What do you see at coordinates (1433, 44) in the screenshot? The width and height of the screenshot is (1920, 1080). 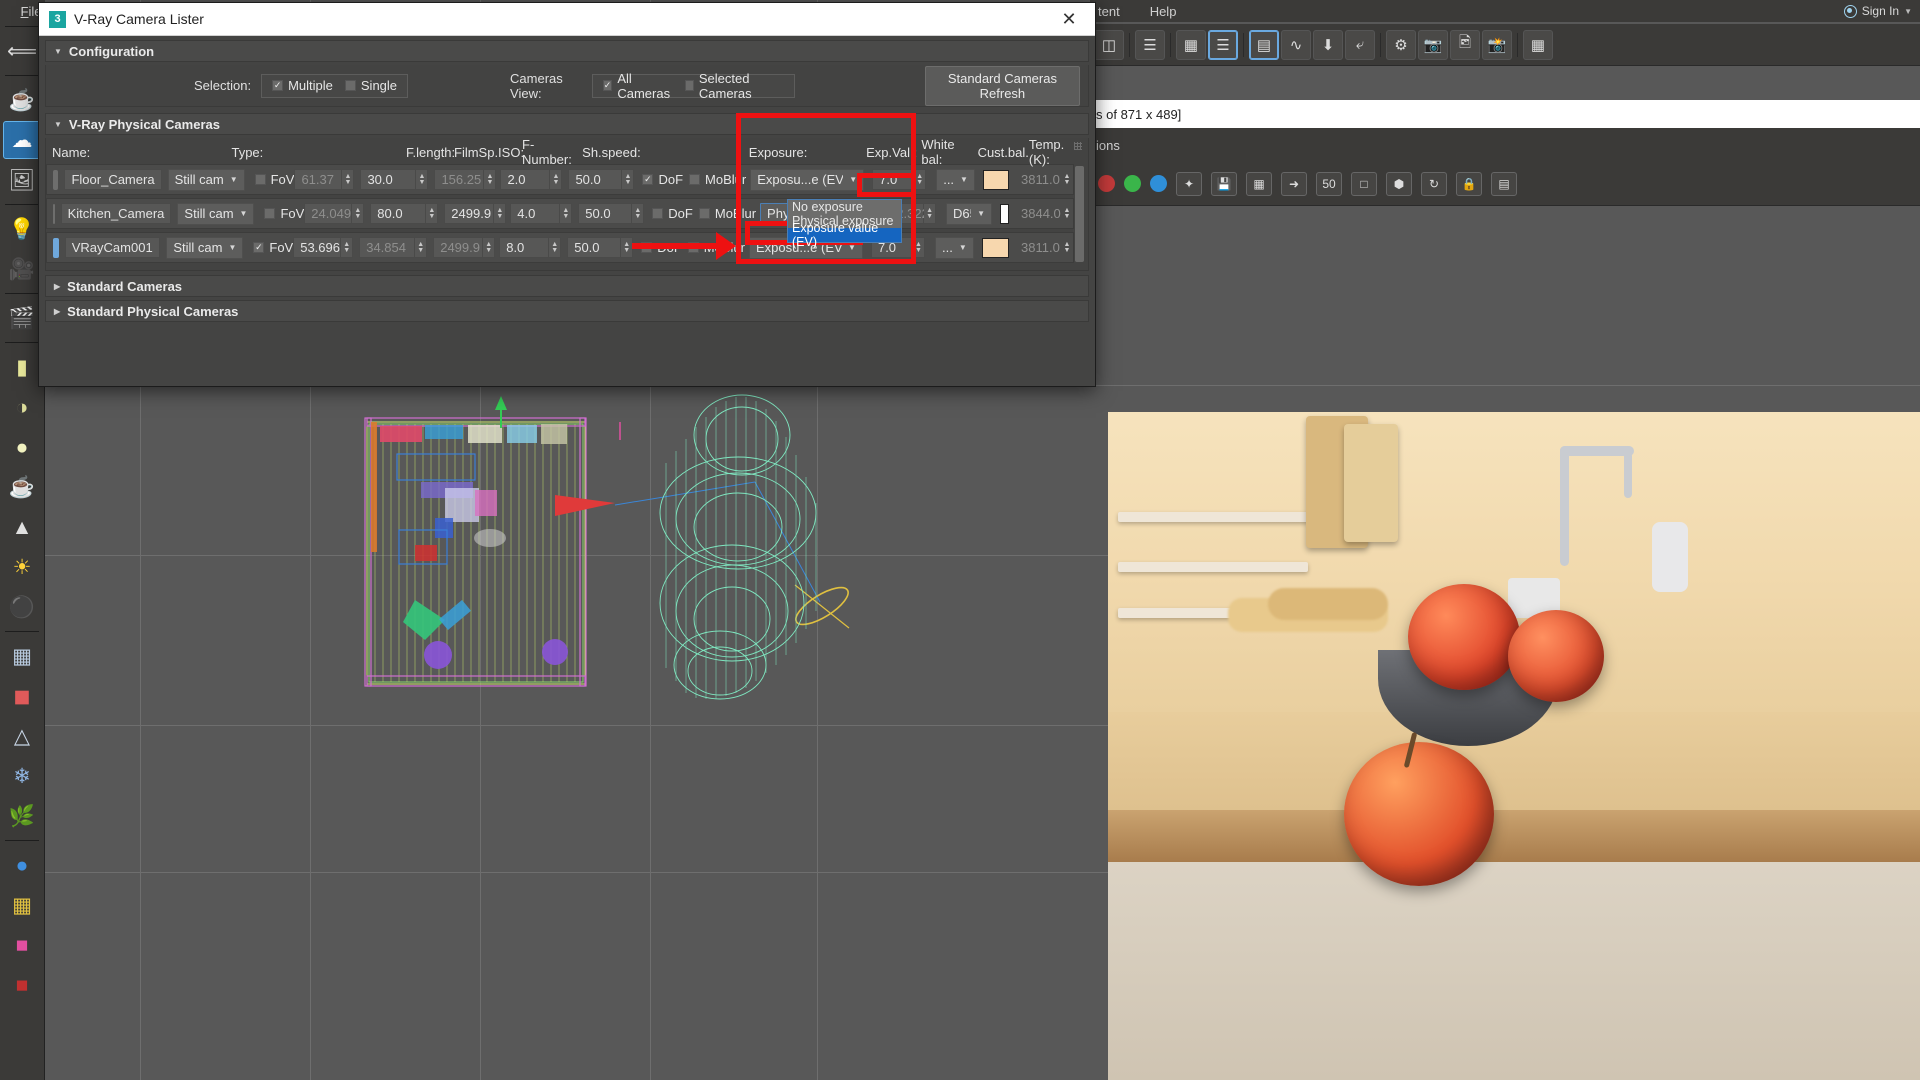 I see `render-setup-icon: 📷` at bounding box center [1433, 44].